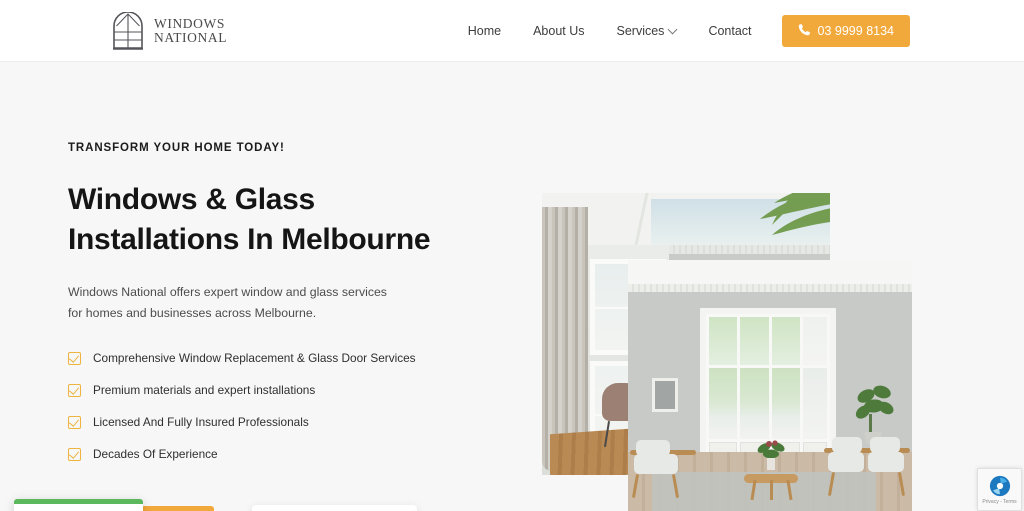  What do you see at coordinates (249, 239) in the screenshot?
I see `page-title-line-2: Installations In Melbourne` at bounding box center [249, 239].